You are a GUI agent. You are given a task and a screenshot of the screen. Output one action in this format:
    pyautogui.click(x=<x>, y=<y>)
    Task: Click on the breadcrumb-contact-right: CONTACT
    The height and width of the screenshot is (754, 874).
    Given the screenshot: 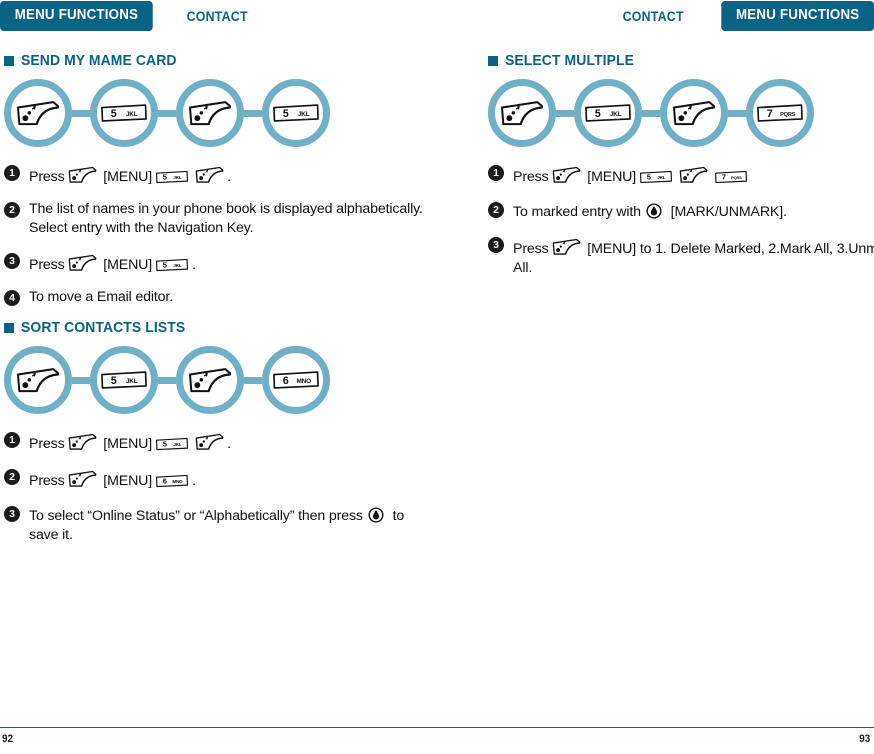 What is the action you would take?
    pyautogui.click(x=653, y=16)
    